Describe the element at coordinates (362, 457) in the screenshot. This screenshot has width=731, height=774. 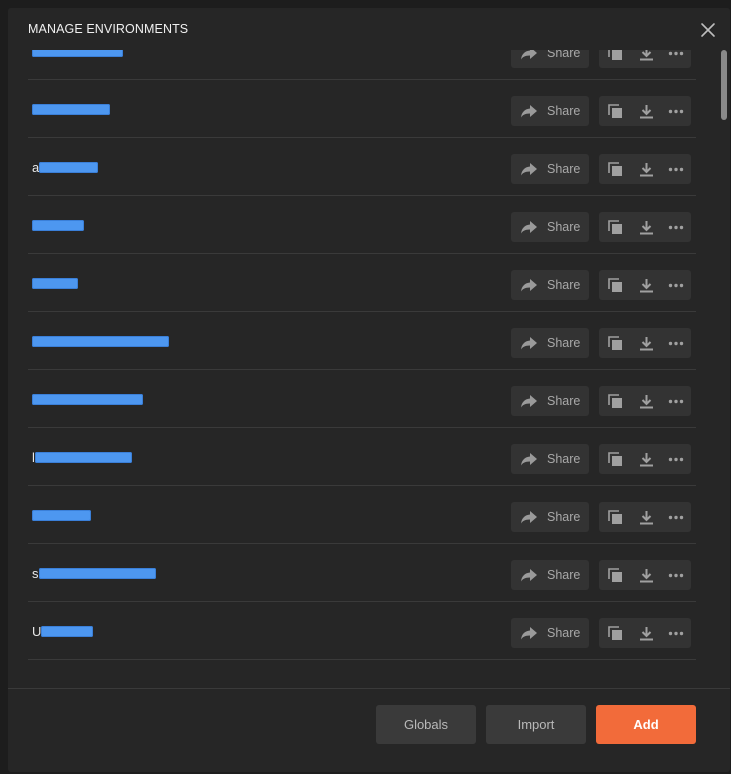
I see `environment-row: l Share` at that location.